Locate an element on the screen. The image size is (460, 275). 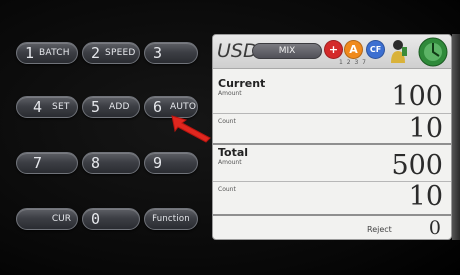
key-label: ADD is located at coordinates (119, 107).